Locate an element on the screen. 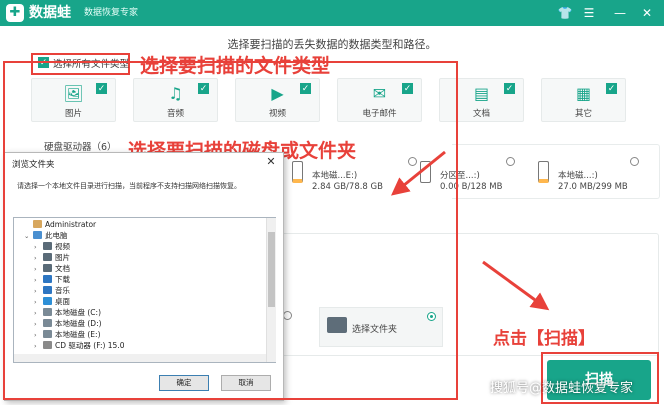 The height and width of the screenshot is (405, 664). arrow-to-folder is located at coordinates (516, 285).